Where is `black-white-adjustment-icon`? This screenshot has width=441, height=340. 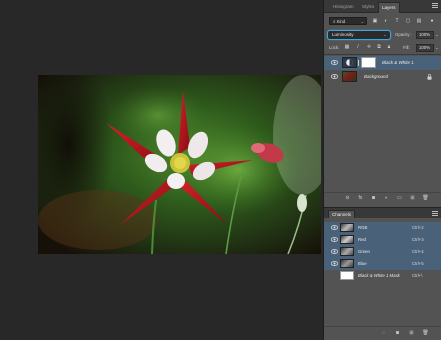
black-white-adjustment-icon is located at coordinates (349, 62).